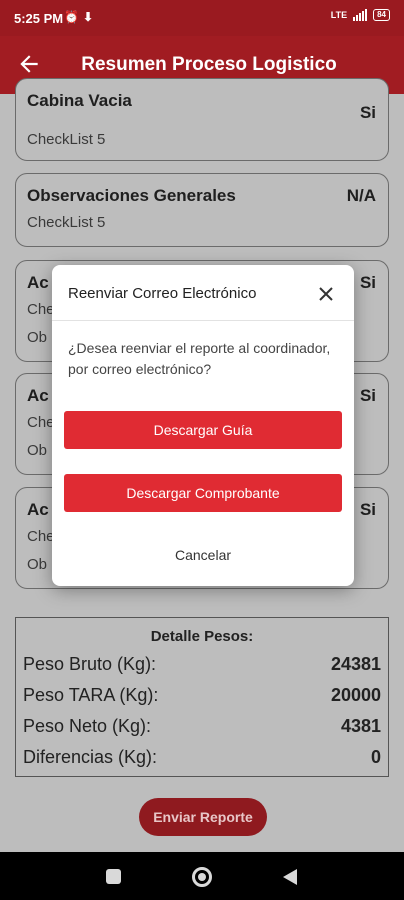  Describe the element at coordinates (203, 493) in the screenshot. I see `download-receipt-button: Descargar Comprobante` at that location.